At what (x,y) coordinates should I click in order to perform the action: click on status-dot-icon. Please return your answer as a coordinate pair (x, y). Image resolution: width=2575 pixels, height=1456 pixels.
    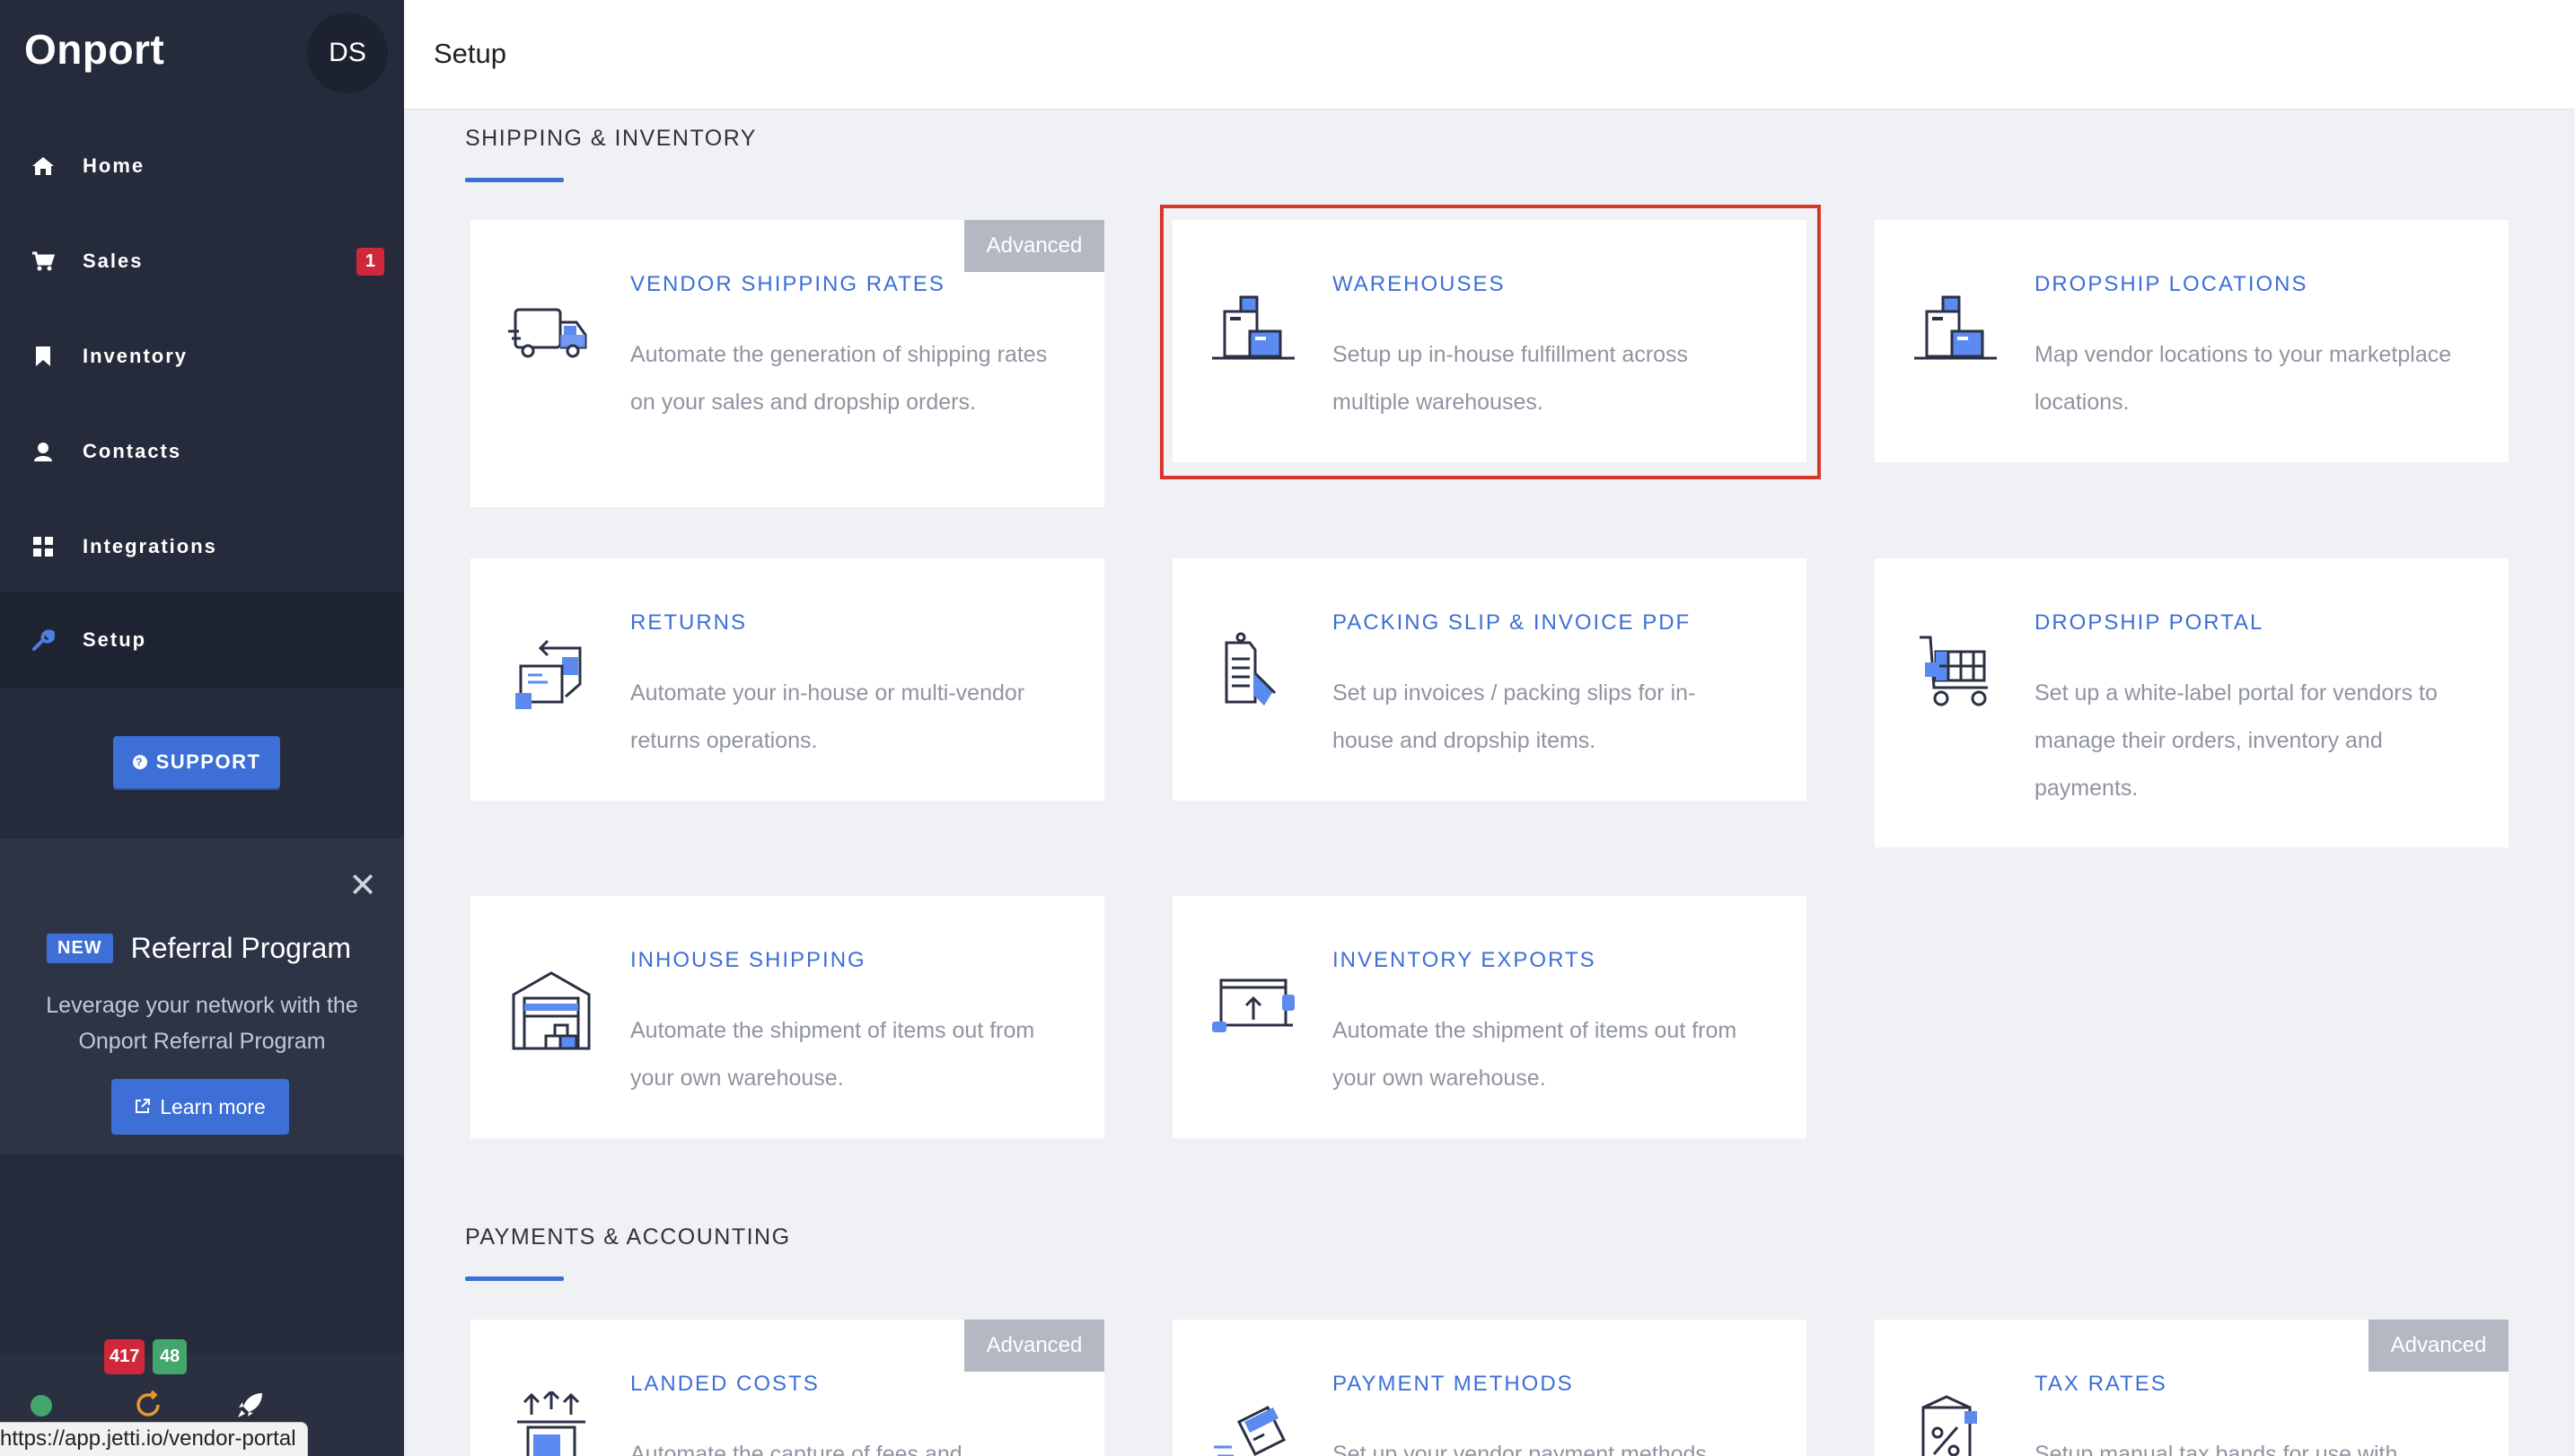
    Looking at the image, I should click on (41, 1406).